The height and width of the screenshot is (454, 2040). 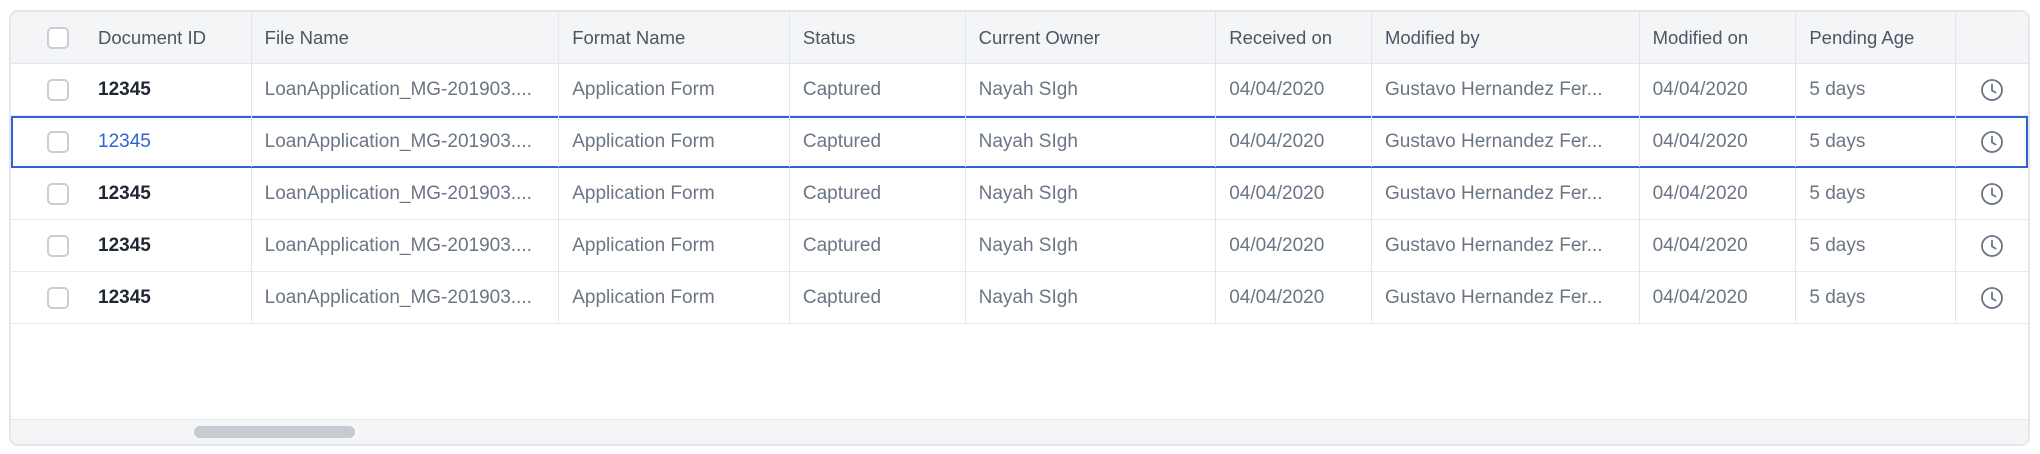 I want to click on cell-actions, so click(x=1992, y=193).